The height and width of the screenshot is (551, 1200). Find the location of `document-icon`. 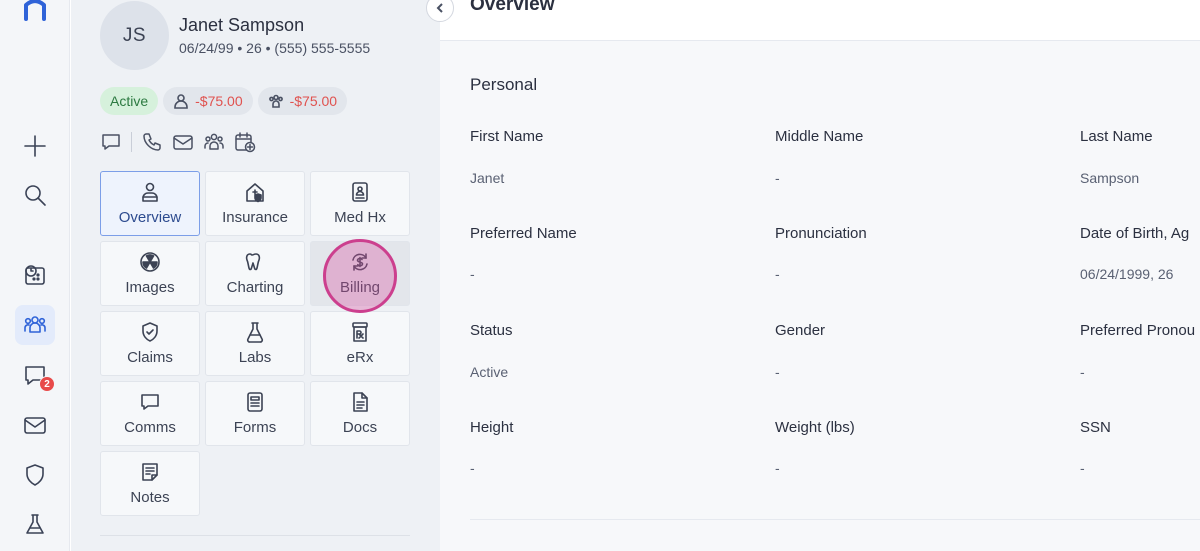

document-icon is located at coordinates (360, 402).